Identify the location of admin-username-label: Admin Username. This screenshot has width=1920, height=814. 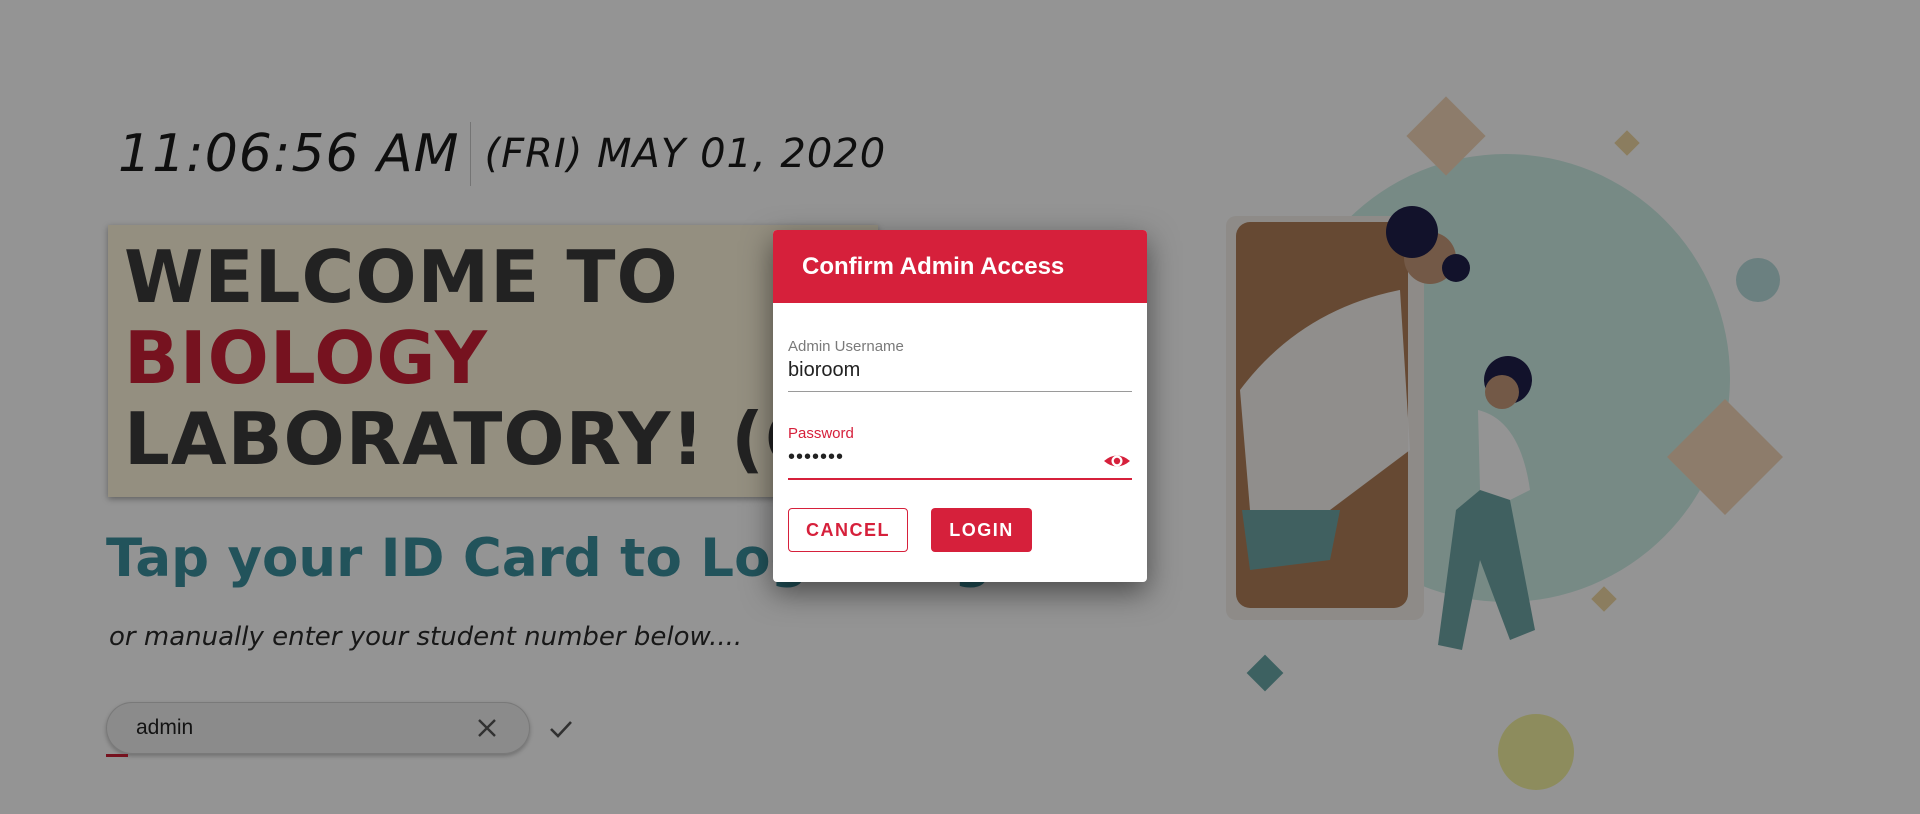
(846, 346).